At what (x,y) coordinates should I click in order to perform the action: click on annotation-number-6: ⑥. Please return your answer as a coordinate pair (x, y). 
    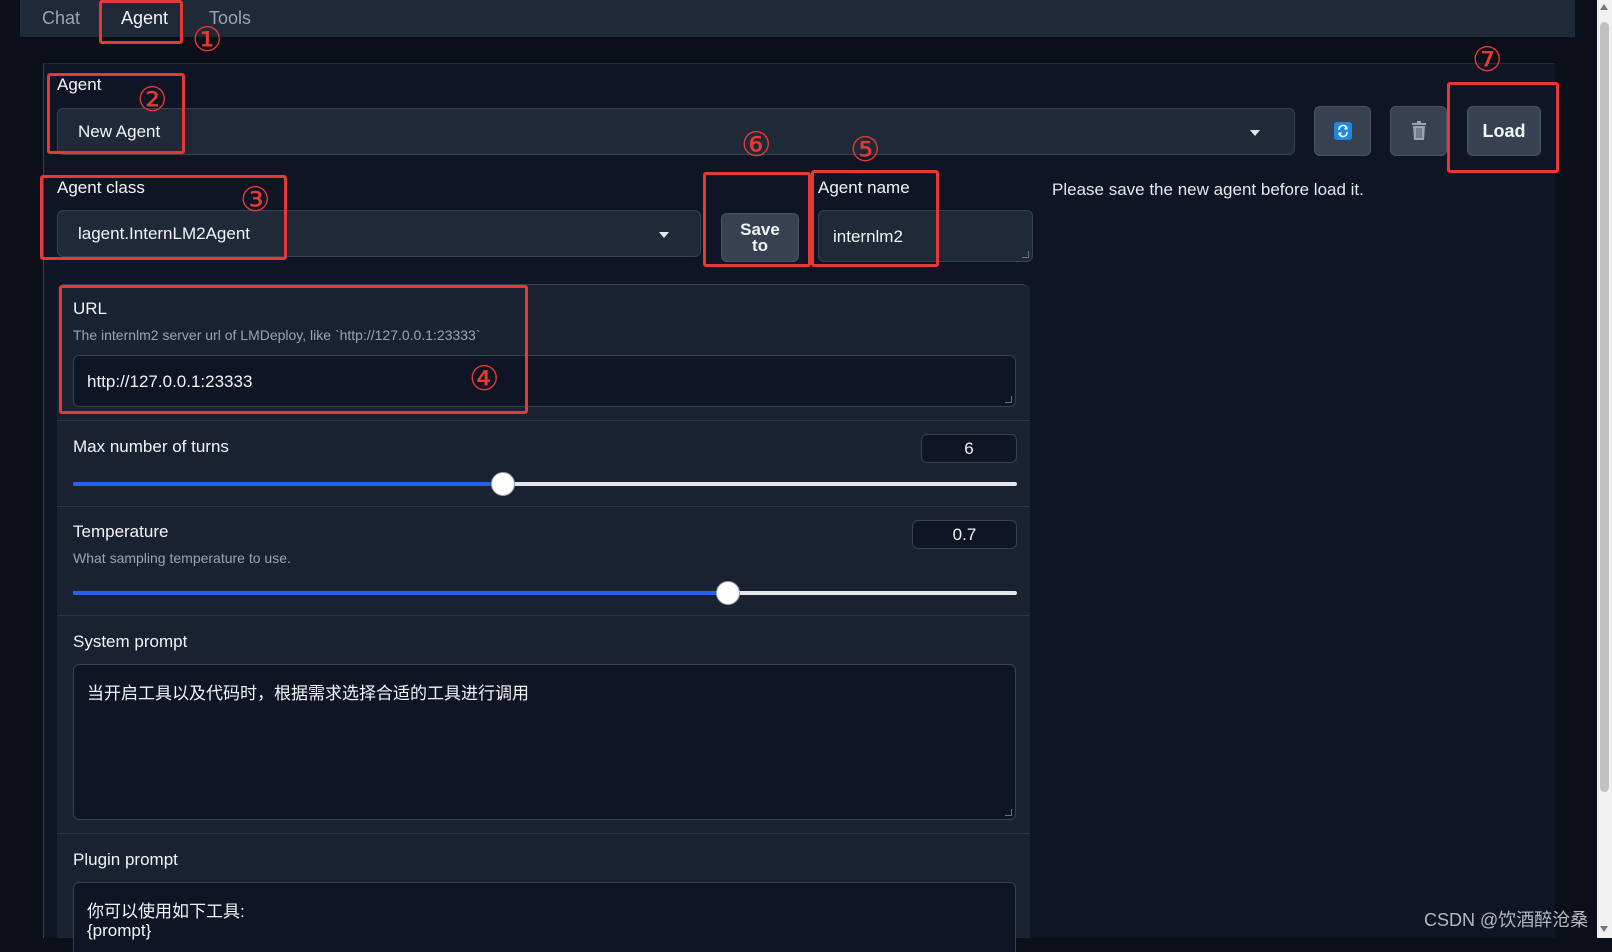
    Looking at the image, I should click on (756, 145).